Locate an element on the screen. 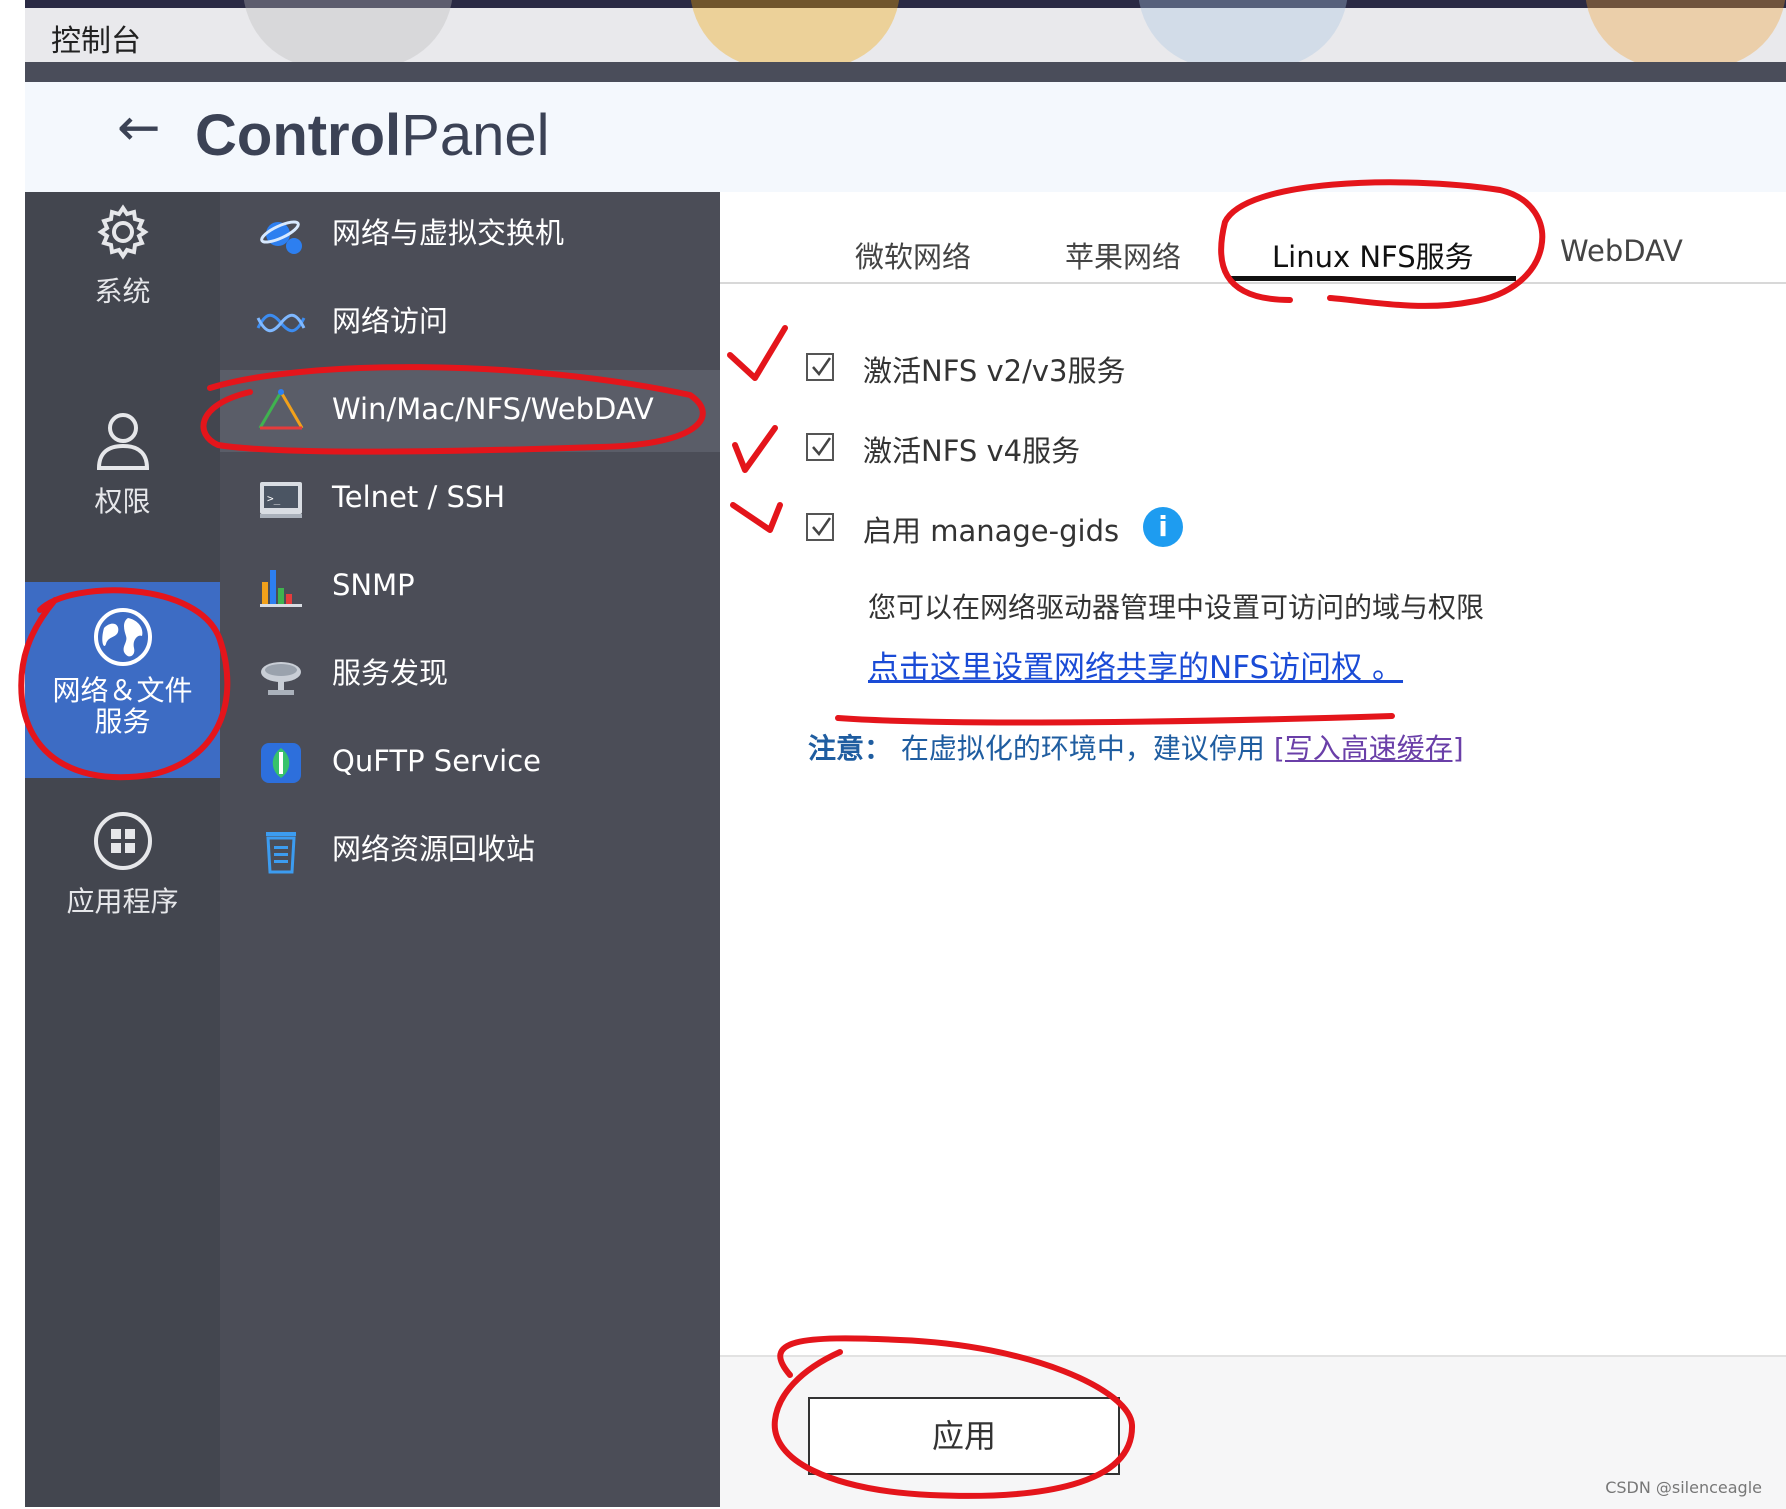  nav-item-virtual-switch: 网络与虚拟交换机 is located at coordinates (470, 235).